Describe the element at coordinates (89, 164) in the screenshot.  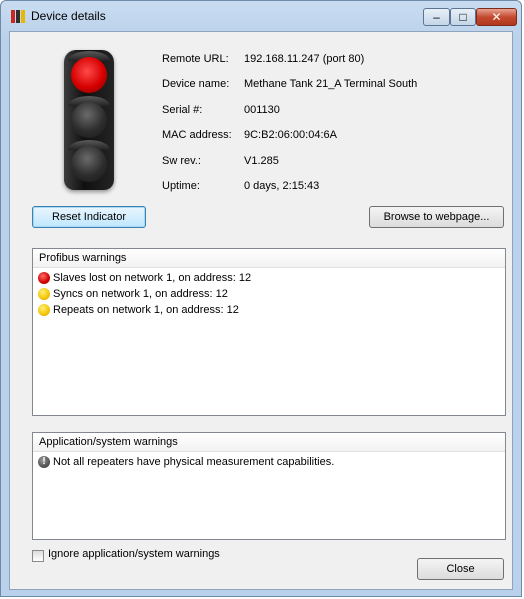
I see `green-lamp` at that location.